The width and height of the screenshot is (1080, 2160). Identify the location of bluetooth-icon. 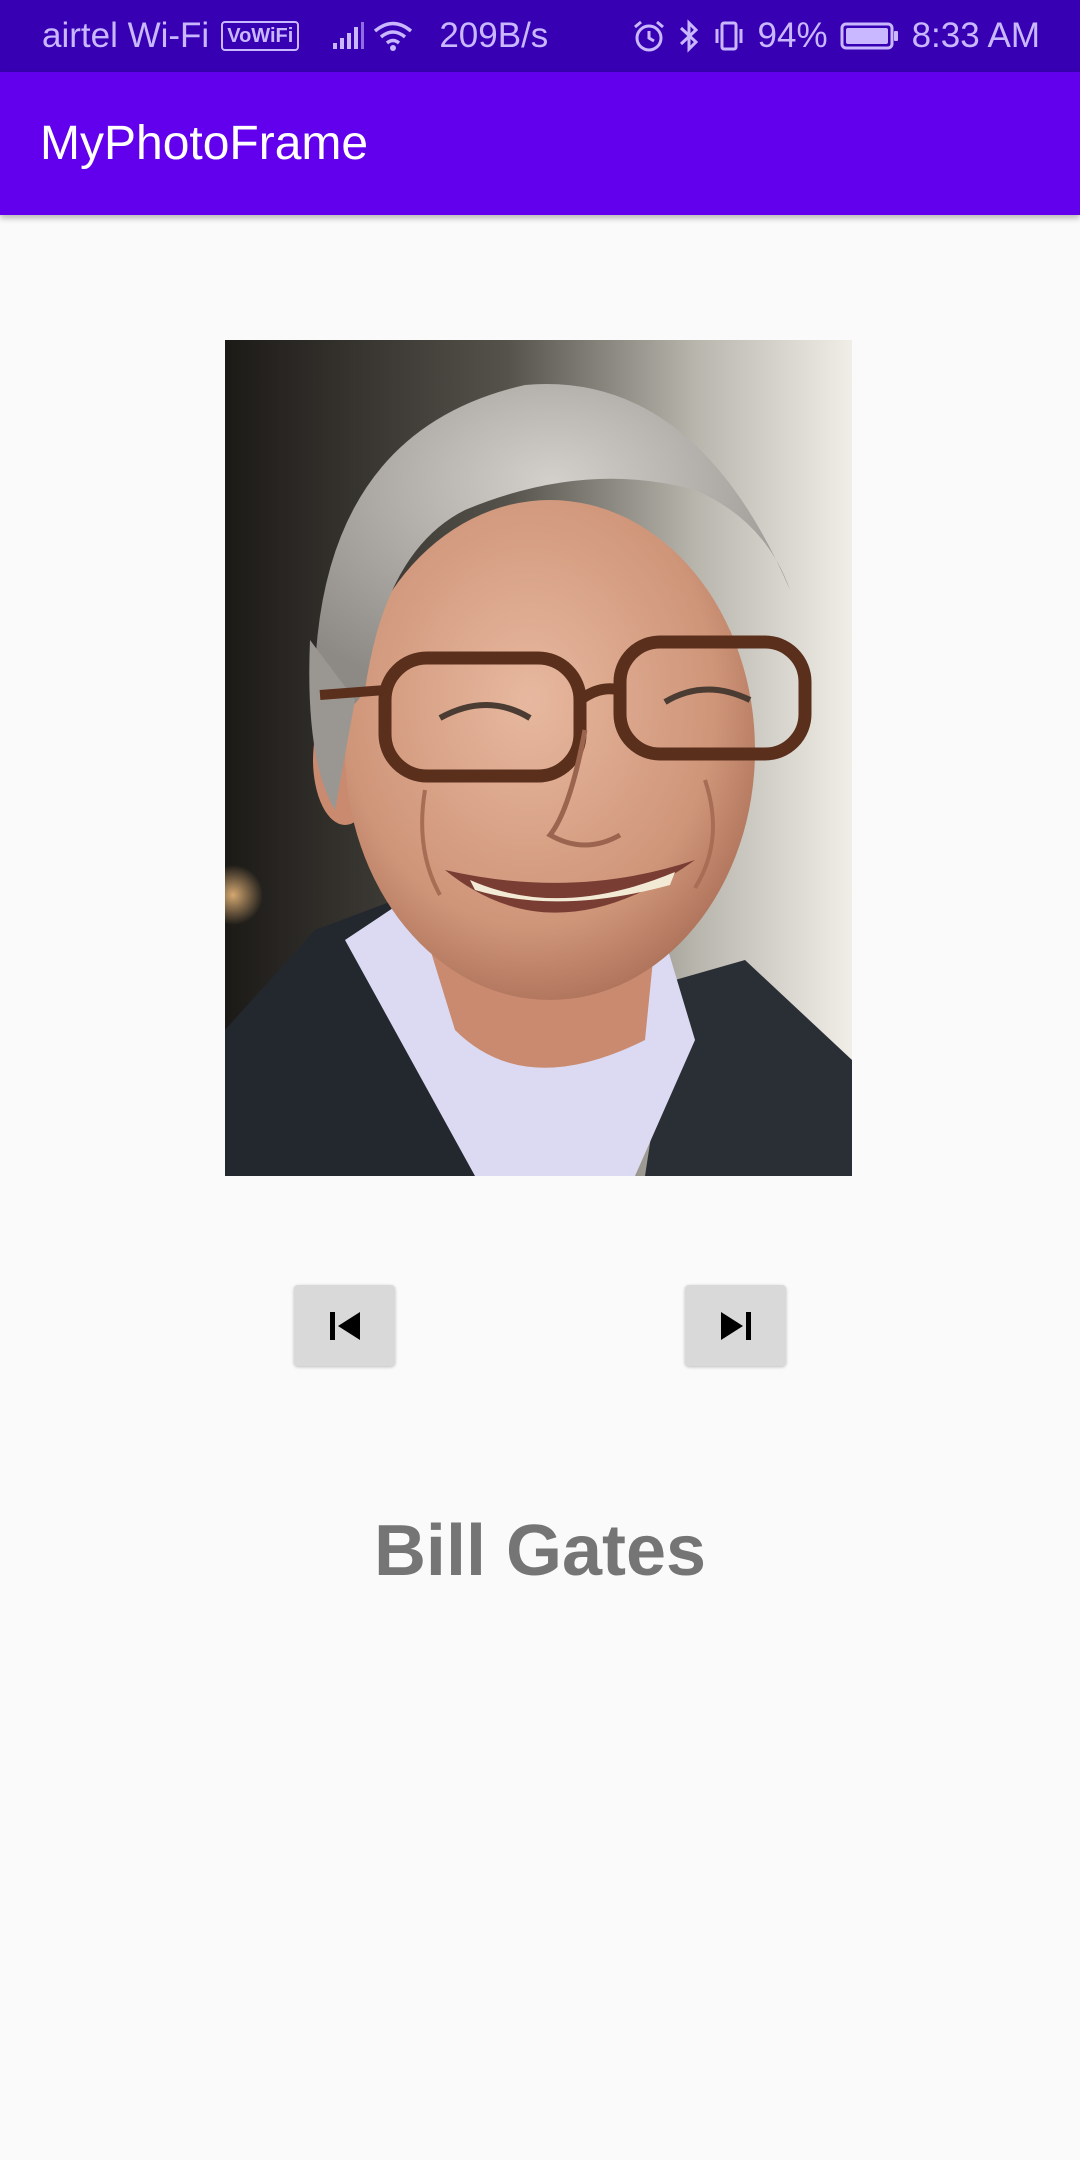
(689, 36).